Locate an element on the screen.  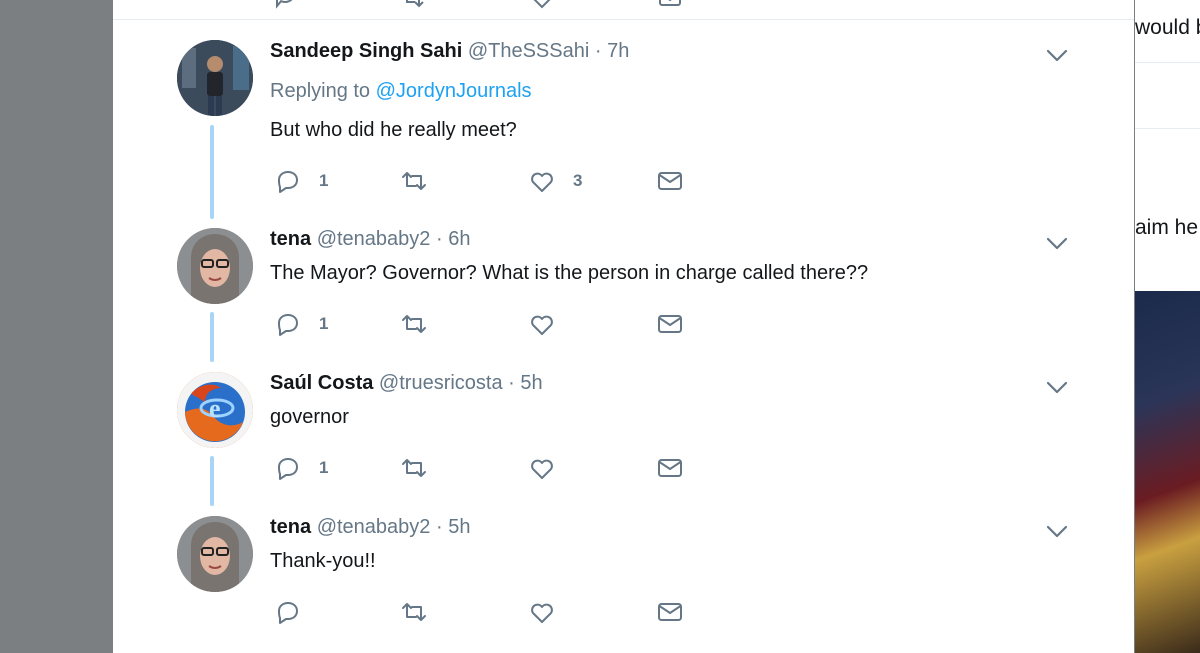
background-text-fragment: aim he is located at coordinates (1167, 227).